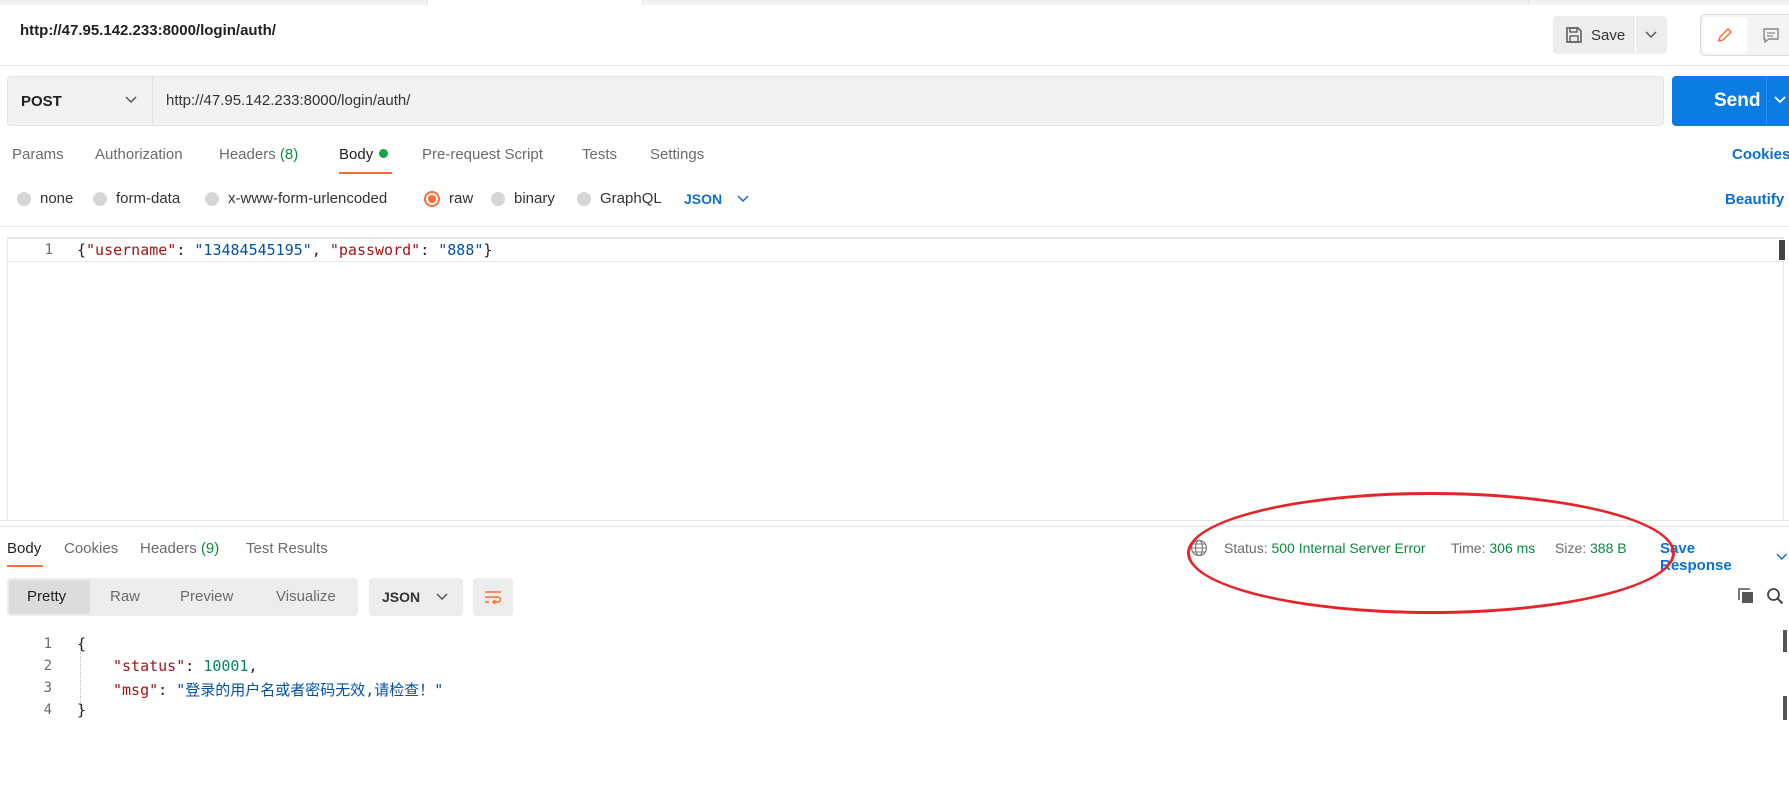 This screenshot has height=790, width=1789. I want to click on line-number: 3, so click(47, 688).